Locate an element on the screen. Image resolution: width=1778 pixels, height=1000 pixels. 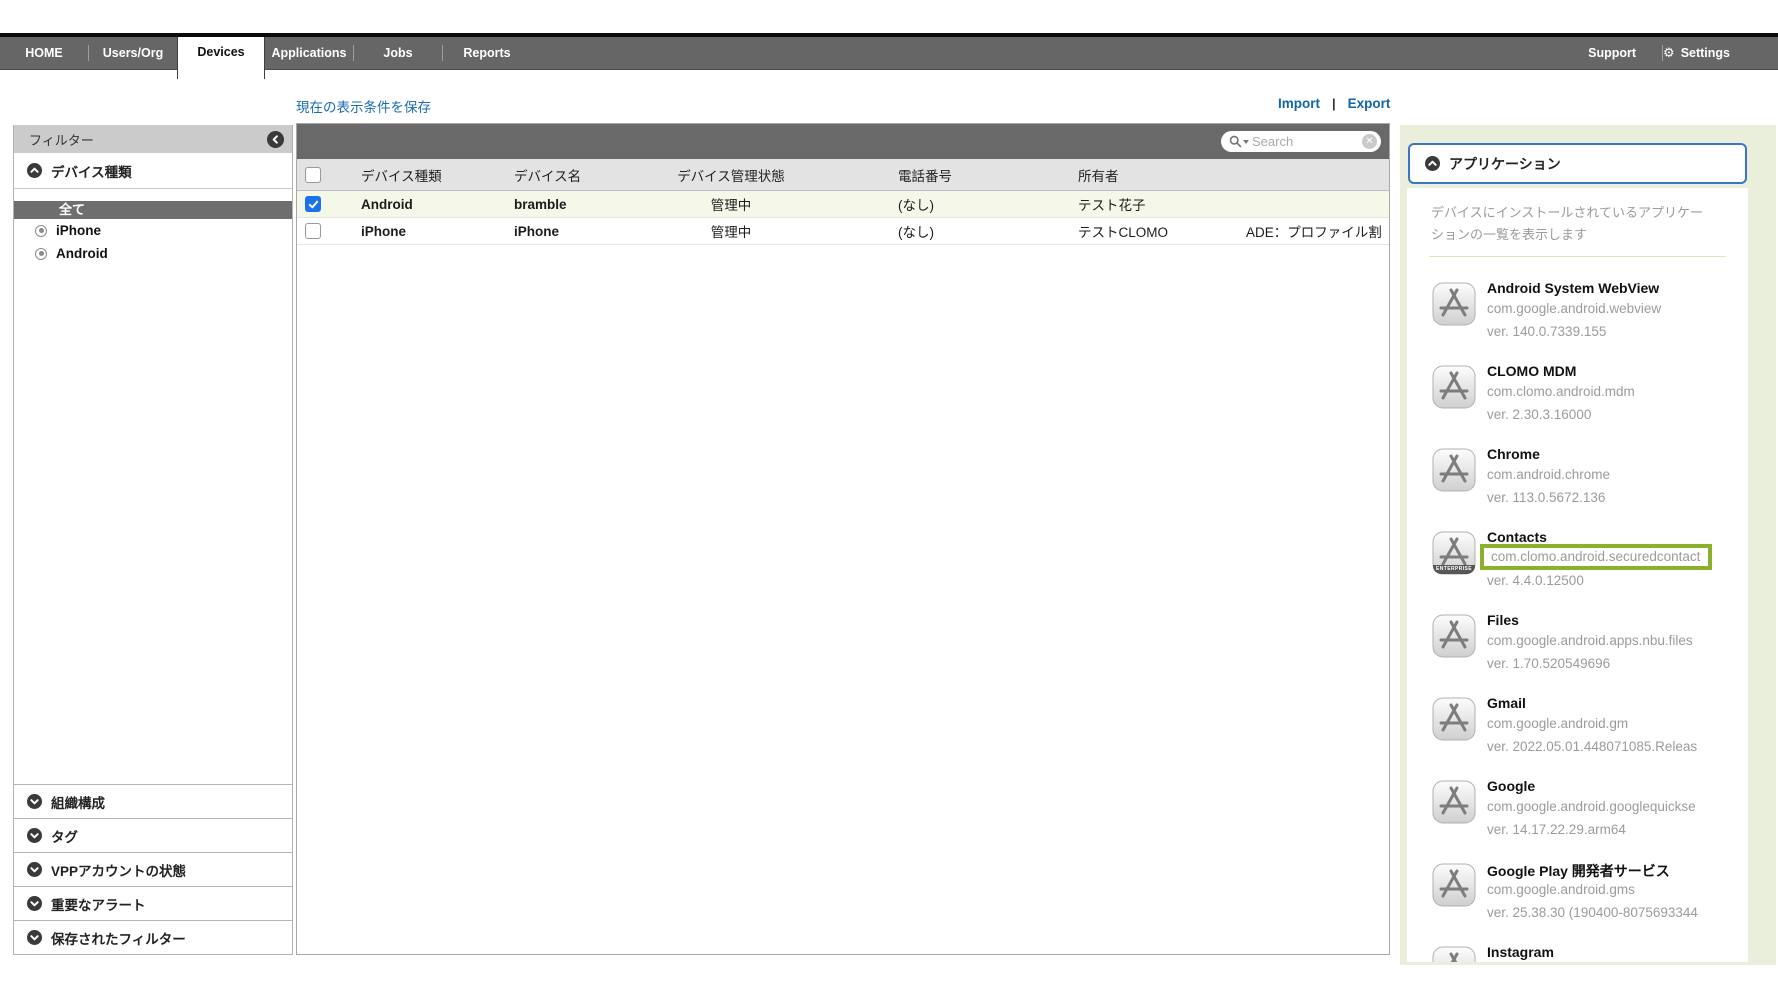
cell-owner: テスト花子 is located at coordinates (1112, 205).